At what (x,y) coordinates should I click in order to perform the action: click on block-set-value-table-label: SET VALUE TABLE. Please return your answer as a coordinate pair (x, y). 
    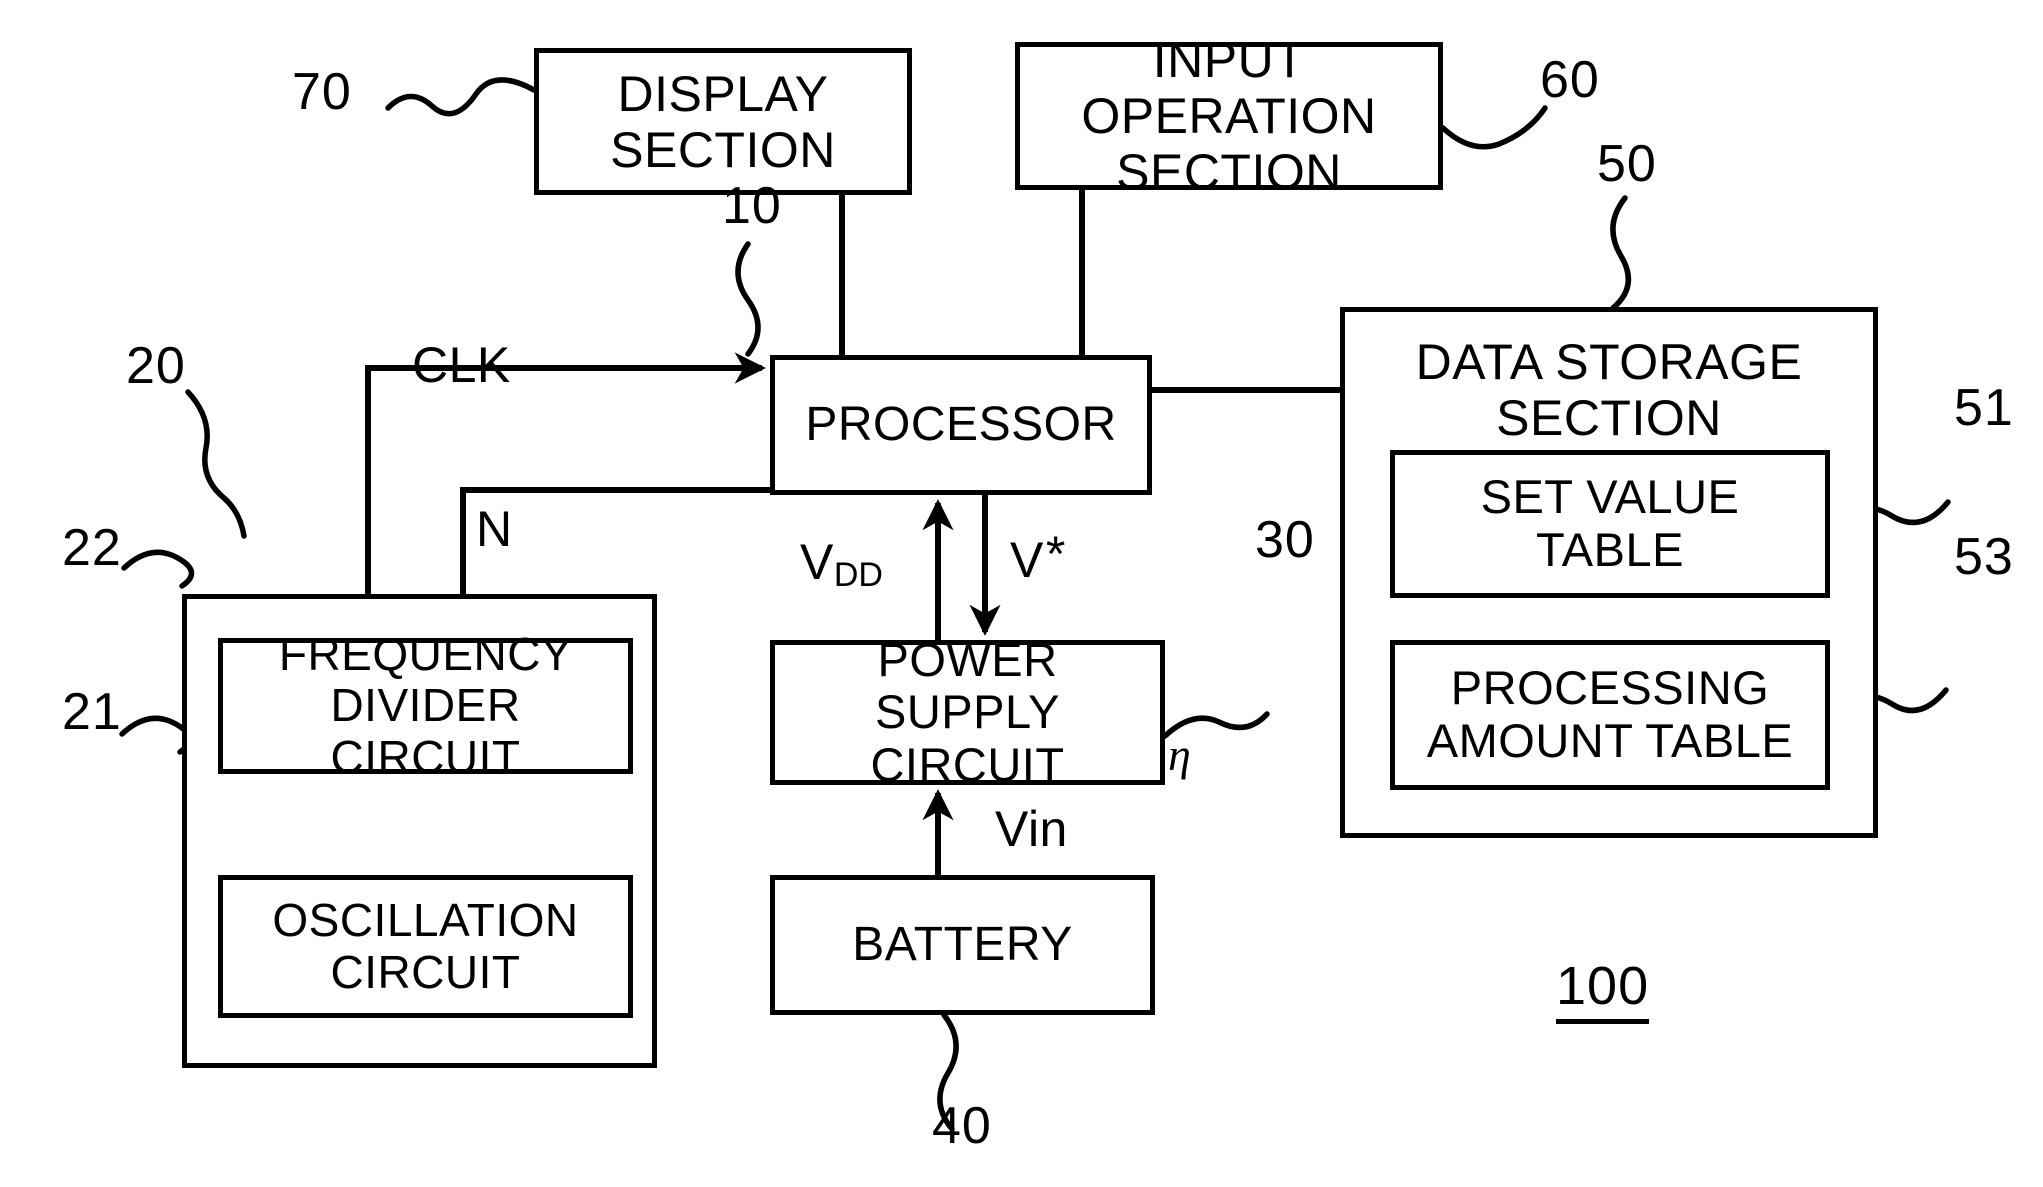
    Looking at the image, I should click on (1610, 523).